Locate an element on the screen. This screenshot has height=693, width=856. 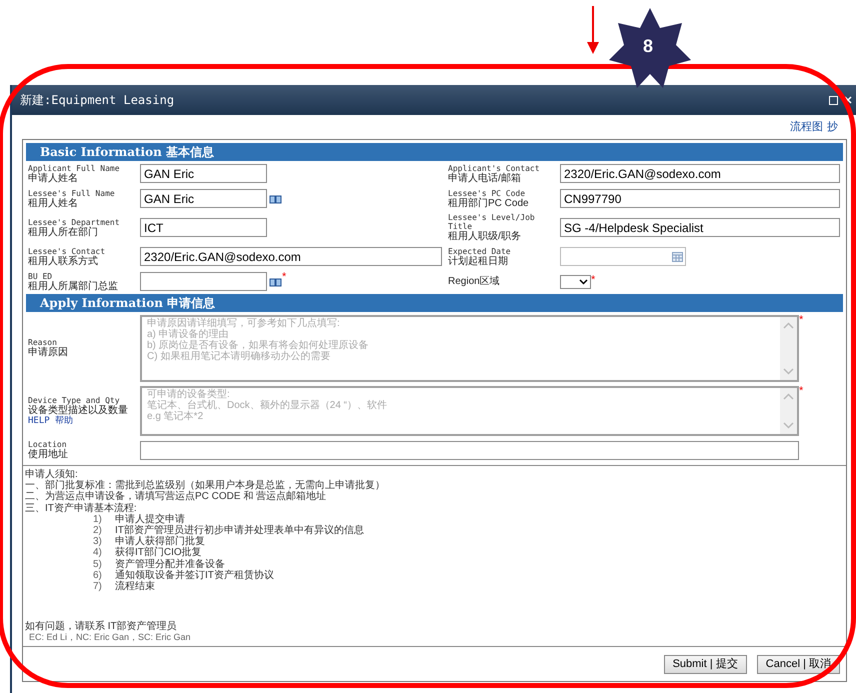
step-number: 5) is located at coordinates (98, 564).